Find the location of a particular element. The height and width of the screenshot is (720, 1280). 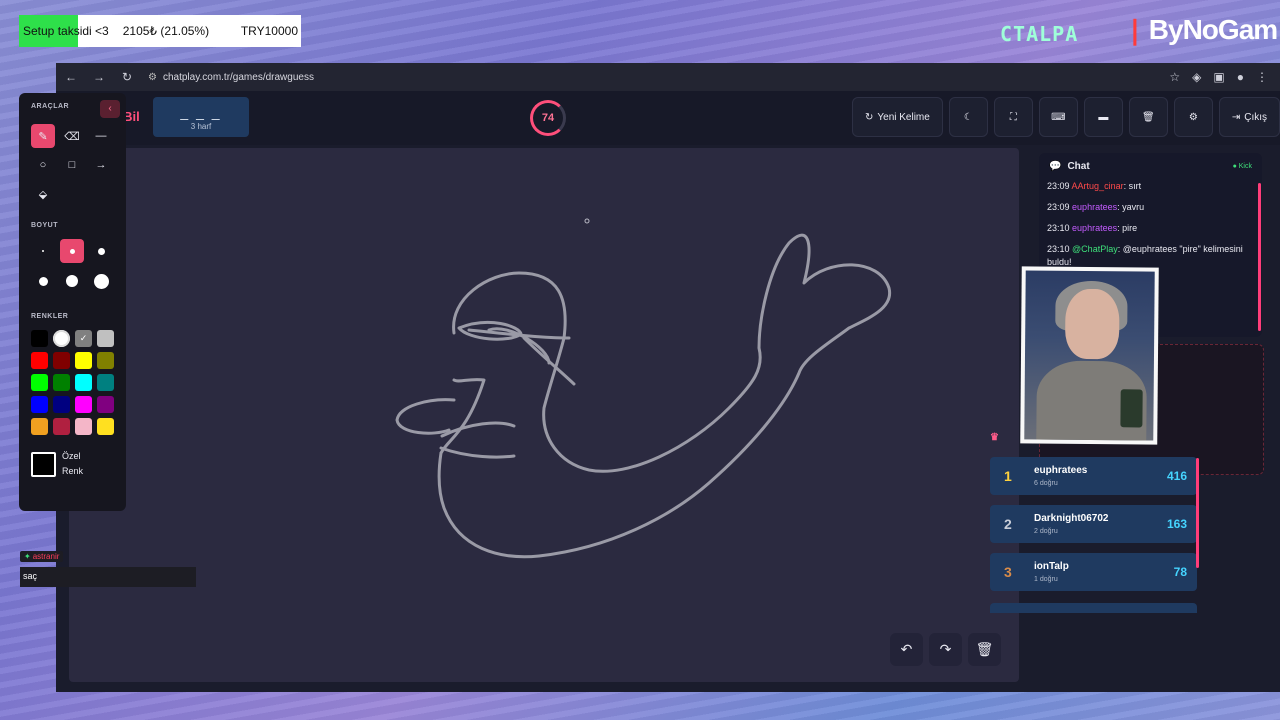

clear-canvas-button: 🗑 is located at coordinates (984, 649).